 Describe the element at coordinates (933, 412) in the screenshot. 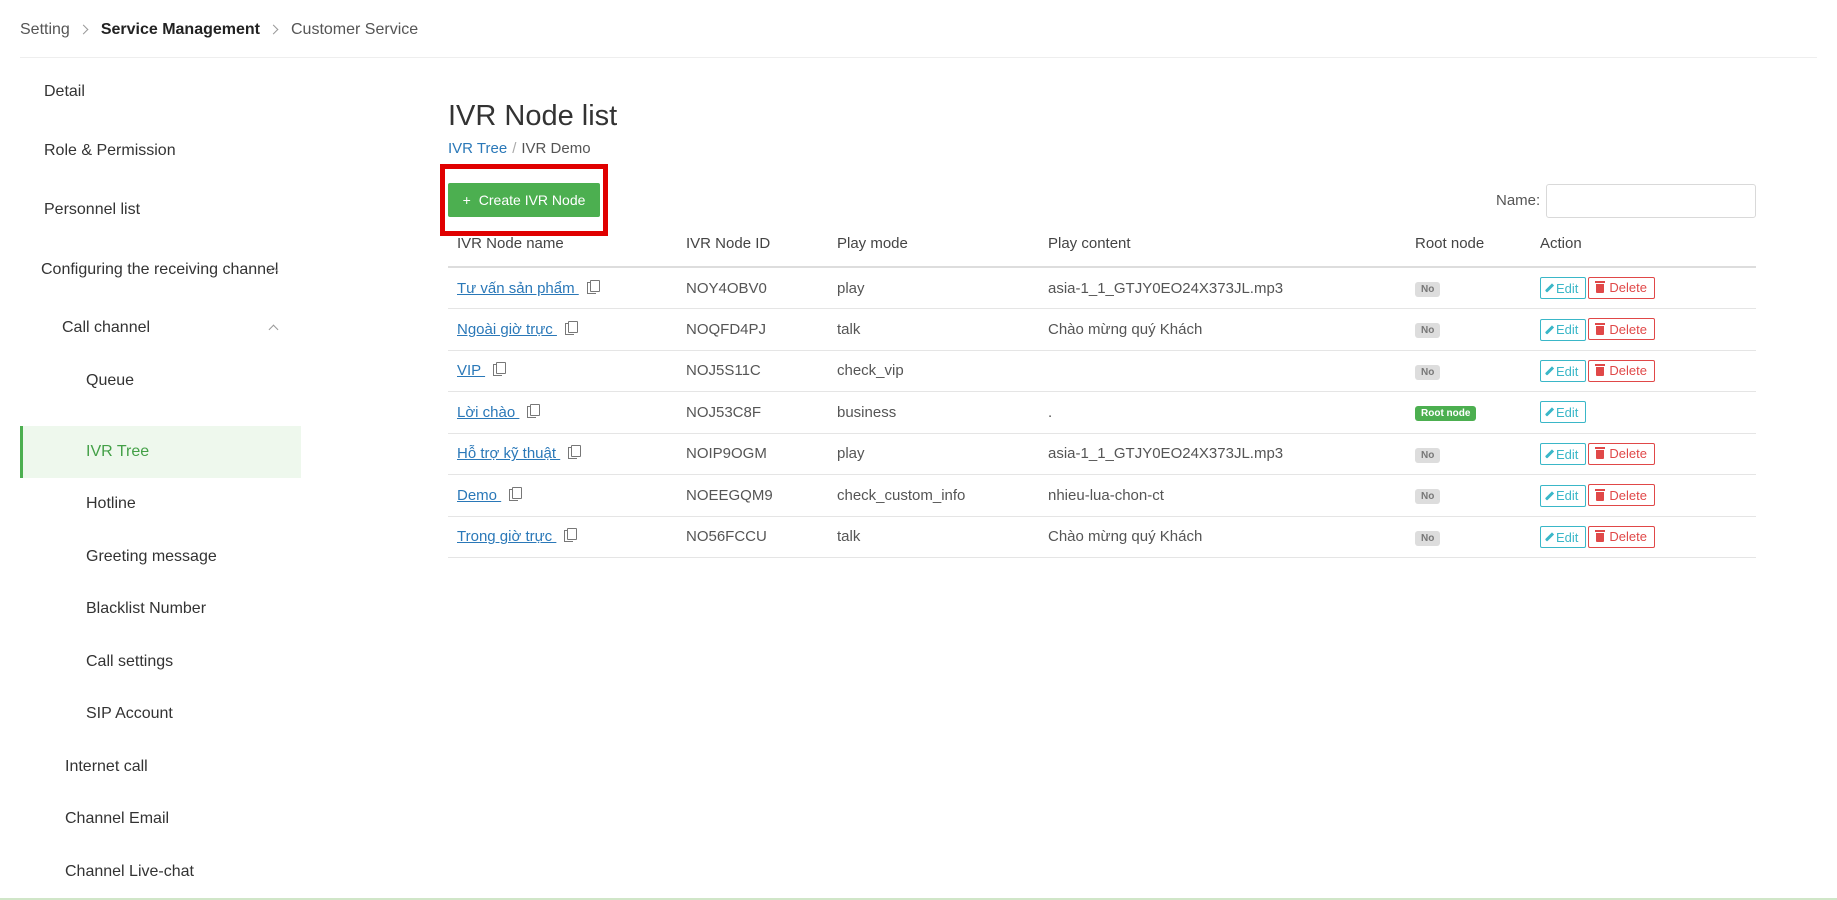

I see `cell-play-mode: business` at that location.